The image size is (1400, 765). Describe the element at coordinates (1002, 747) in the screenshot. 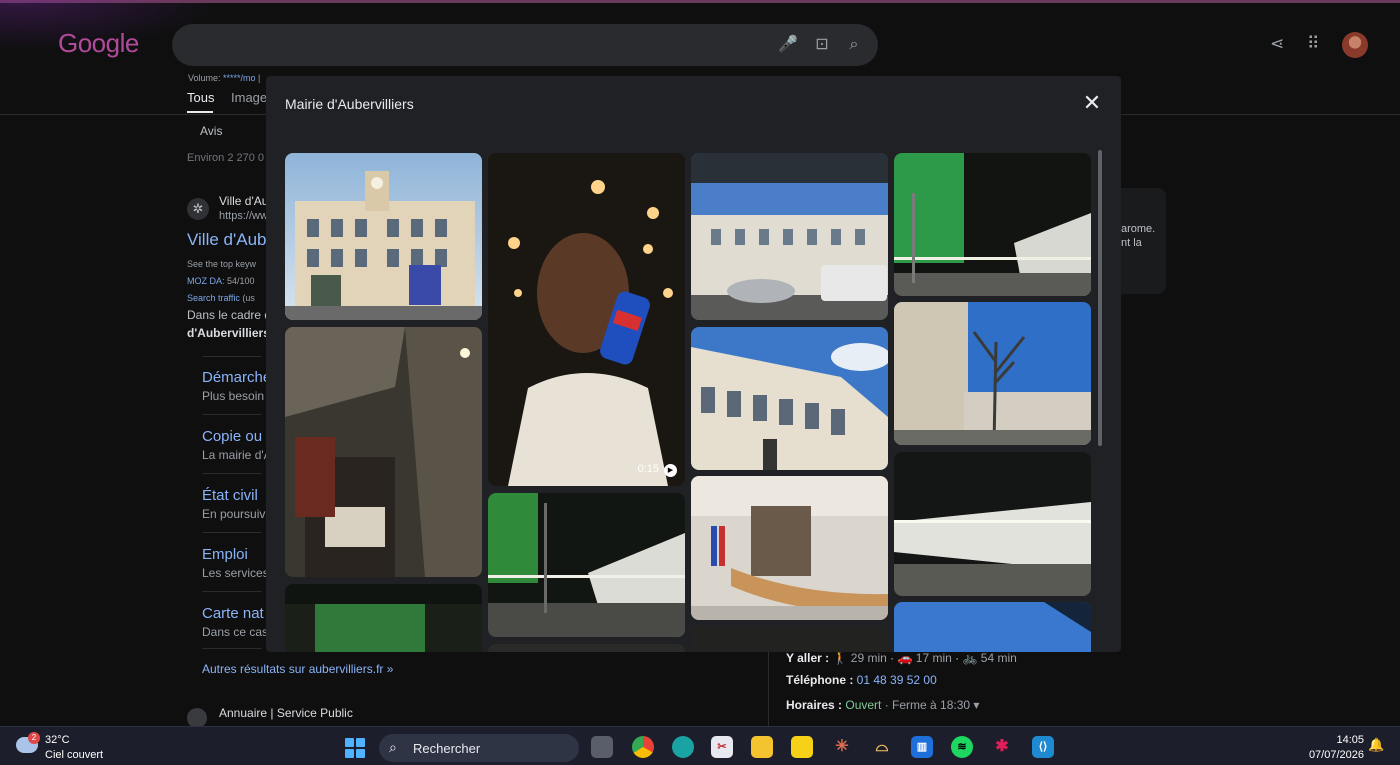

I see `slack-icon: ✱` at that location.